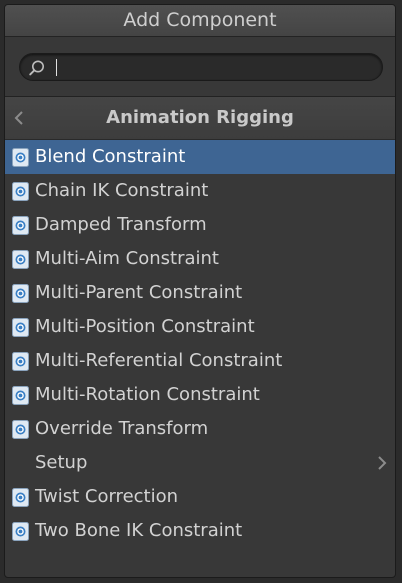 Image resolution: width=402 pixels, height=583 pixels. What do you see at coordinates (159, 360) in the screenshot?
I see `list-item-label: Multi-Referential Constraint` at bounding box center [159, 360].